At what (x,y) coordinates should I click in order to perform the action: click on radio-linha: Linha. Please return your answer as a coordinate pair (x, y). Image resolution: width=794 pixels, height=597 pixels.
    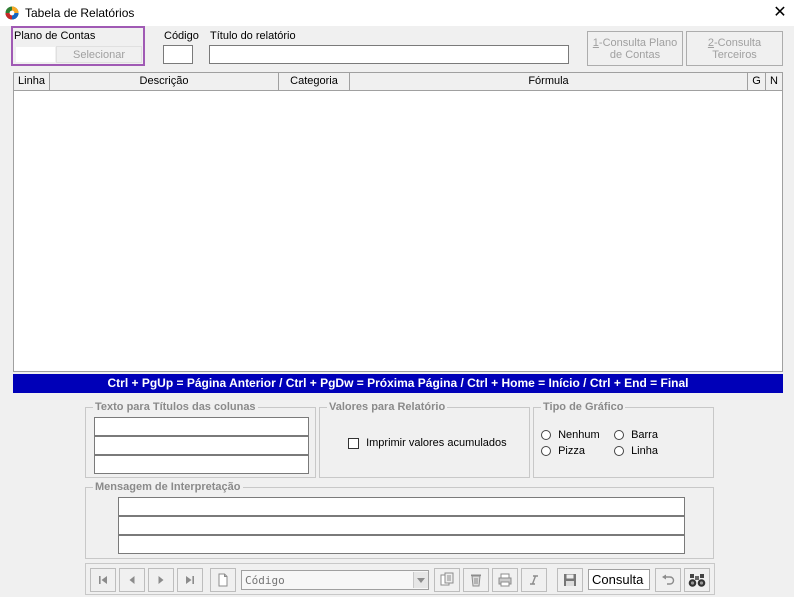
    Looking at the image, I should click on (636, 451).